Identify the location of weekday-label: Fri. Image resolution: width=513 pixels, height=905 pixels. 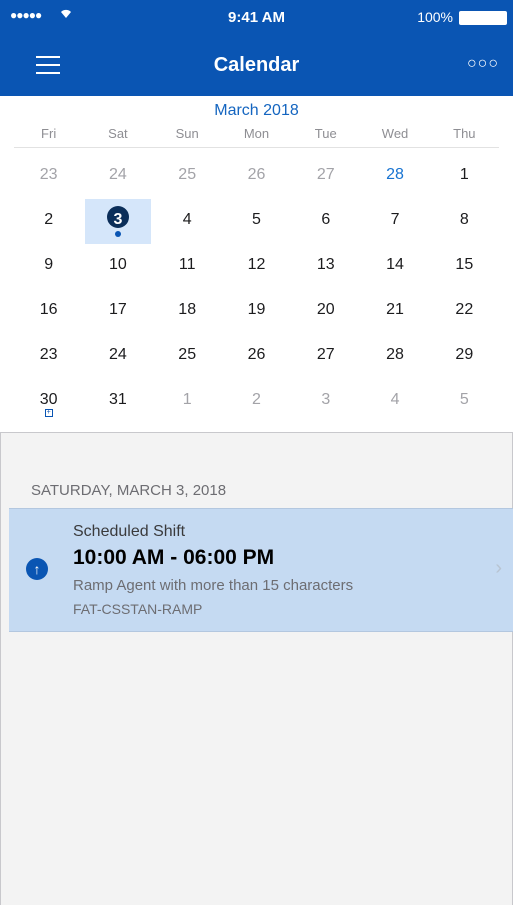
(49, 133).